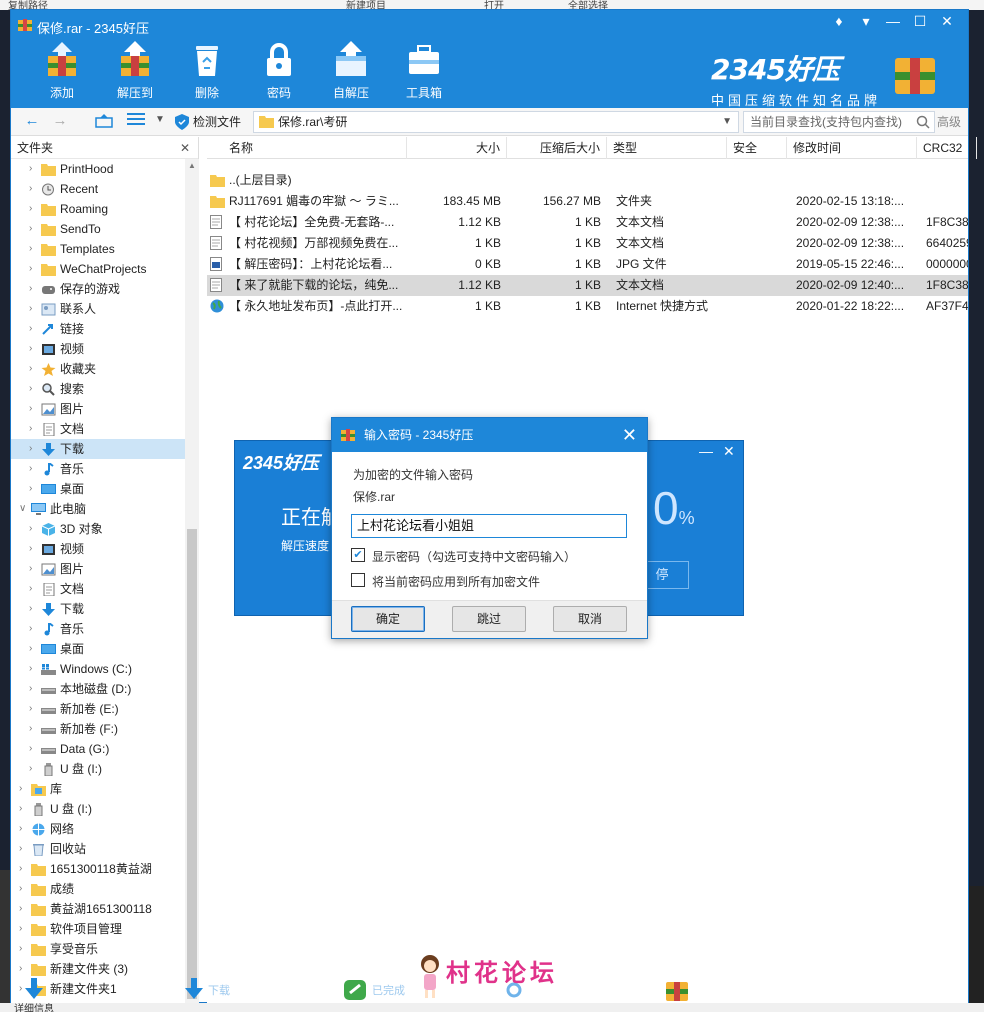  I want to click on sidebar-item-30: › U 盘 (I:), so click(98, 769).